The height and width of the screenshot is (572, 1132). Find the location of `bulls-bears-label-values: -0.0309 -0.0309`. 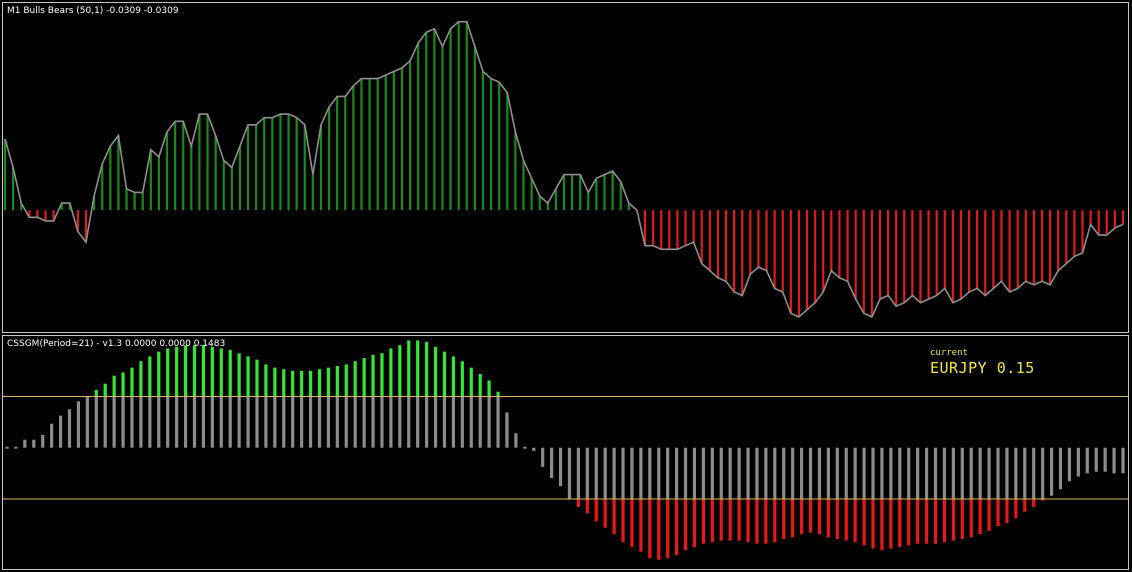

bulls-bears-label-values: -0.0309 -0.0309 is located at coordinates (142, 11).